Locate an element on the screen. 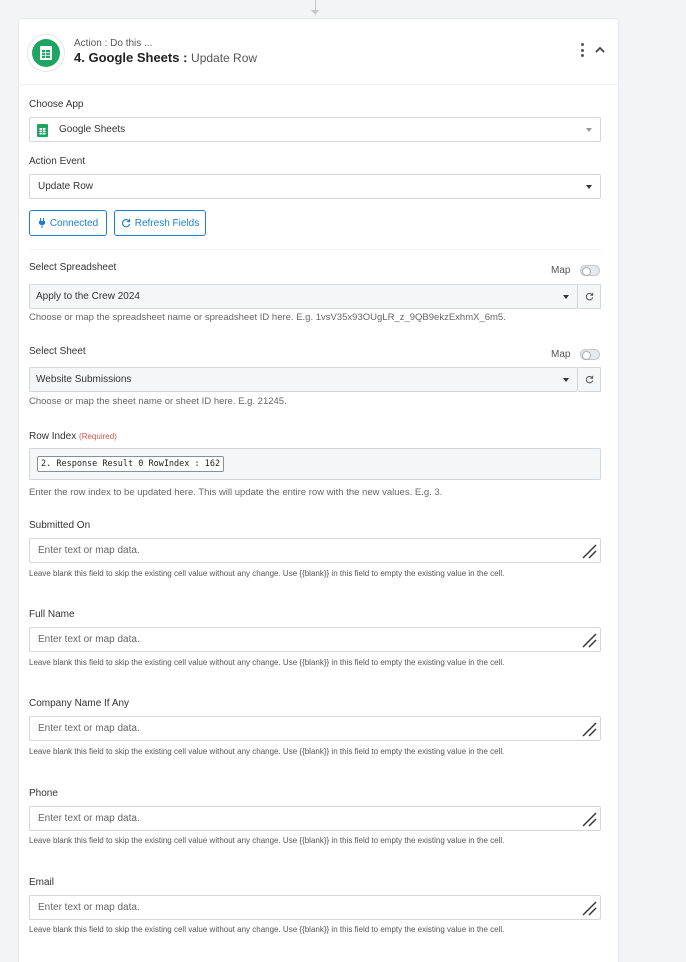 The width and height of the screenshot is (686, 962). row-index-label: Row Index (Required) is located at coordinates (73, 436).